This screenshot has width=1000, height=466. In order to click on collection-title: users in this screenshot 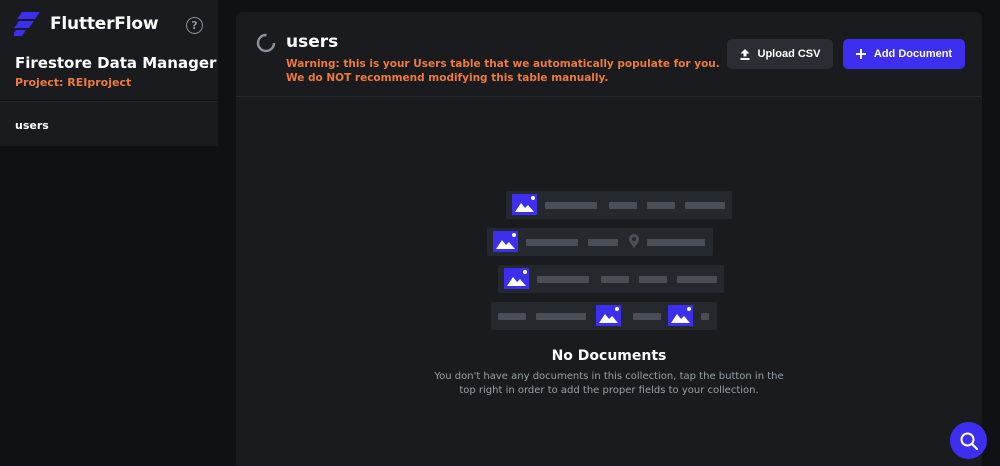, I will do `click(312, 42)`.